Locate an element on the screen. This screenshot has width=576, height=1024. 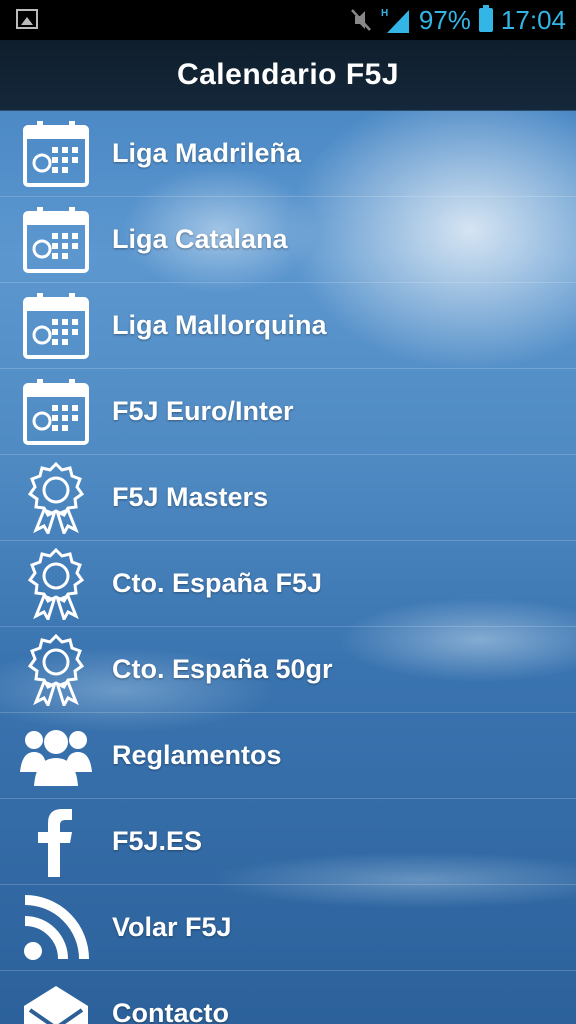
menu-item-f5j-masters: F5J Masters is located at coordinates (288, 498).